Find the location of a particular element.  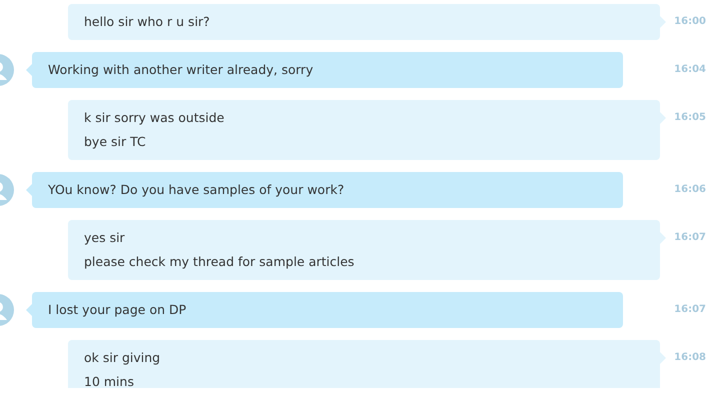

message-time: 16:08 is located at coordinates (689, 358).